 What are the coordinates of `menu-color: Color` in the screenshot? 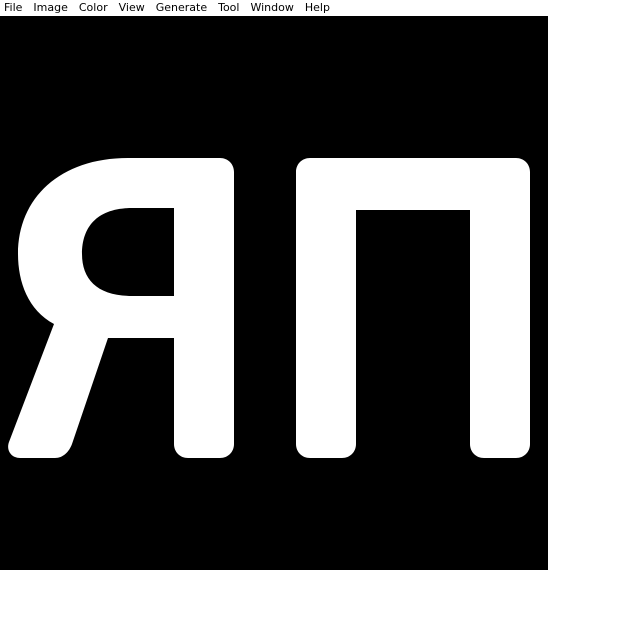 It's located at (93, 8).